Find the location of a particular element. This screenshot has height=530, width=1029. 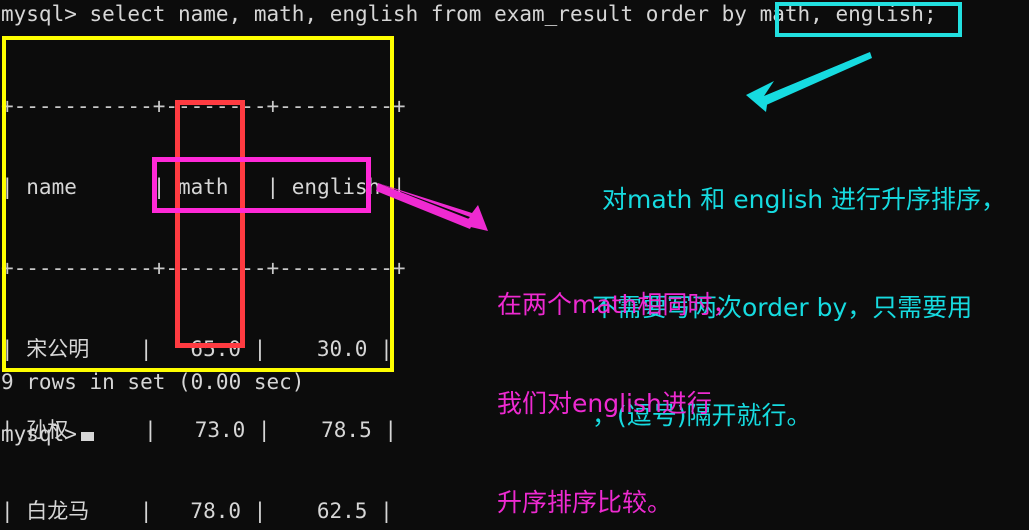

table-header-row: | name | math | english | is located at coordinates (203, 187).